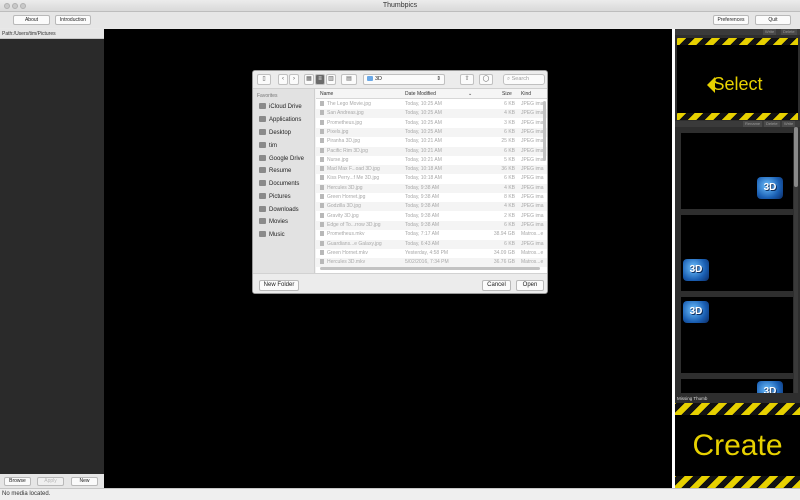 Image resolution: width=800 pixels, height=500 pixels. I want to click on tab-write: Write, so click(770, 32).